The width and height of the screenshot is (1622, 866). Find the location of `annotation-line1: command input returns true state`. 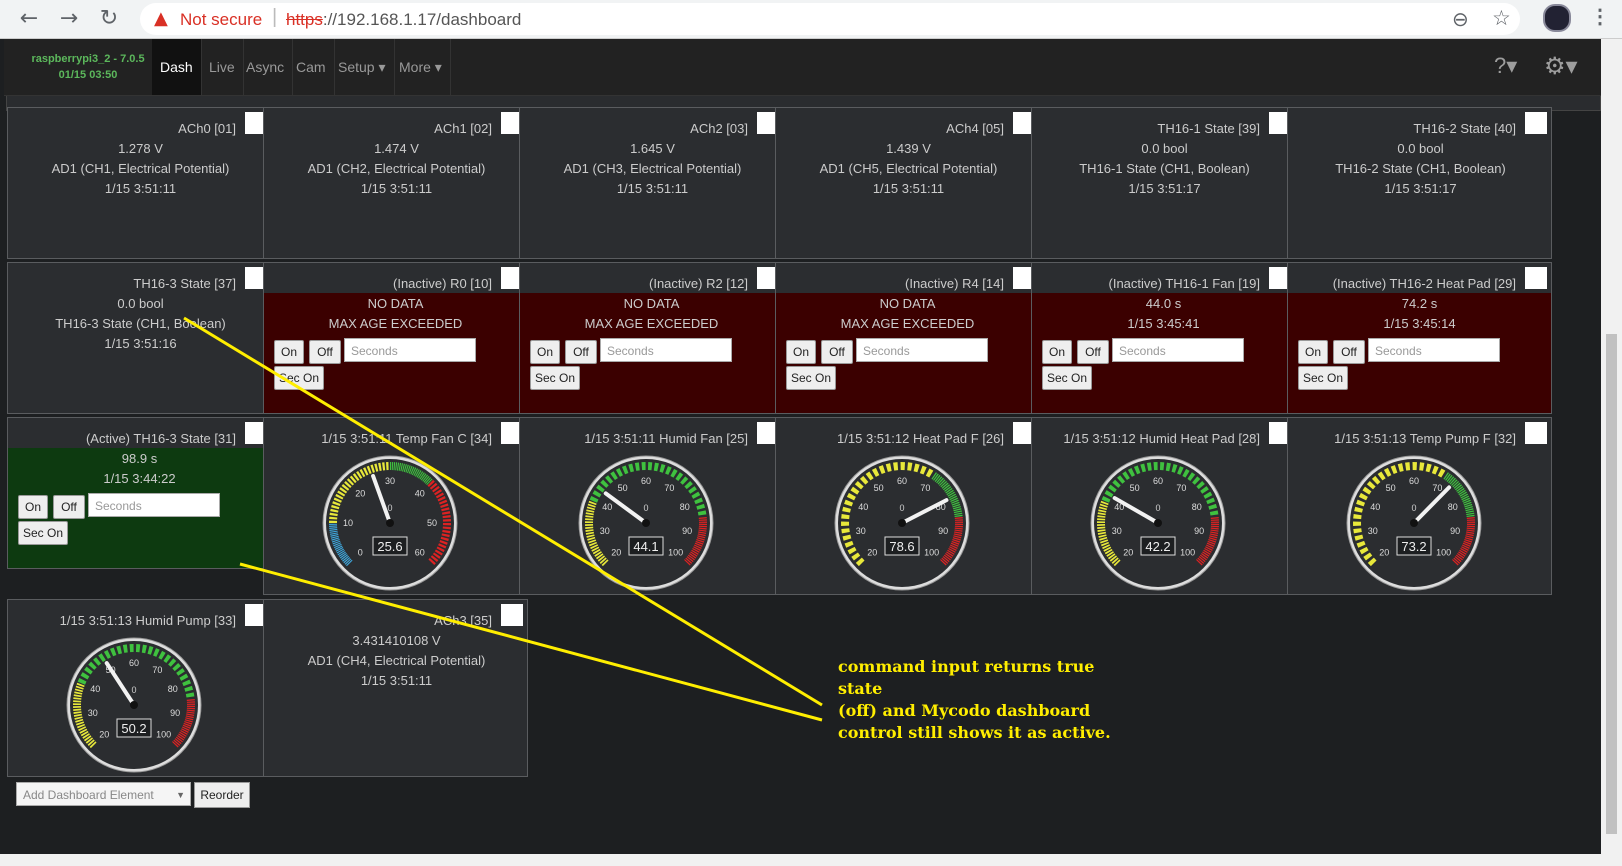

annotation-line1: command input returns true state is located at coordinates (966, 677).